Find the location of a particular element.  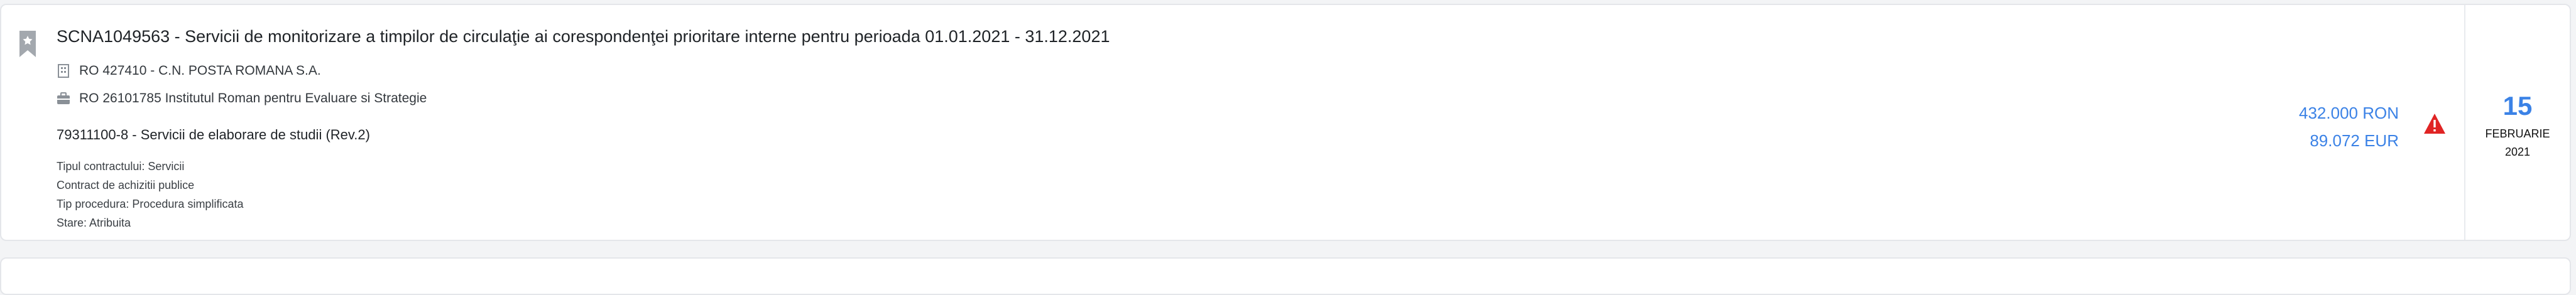

building-icon is located at coordinates (64, 71).